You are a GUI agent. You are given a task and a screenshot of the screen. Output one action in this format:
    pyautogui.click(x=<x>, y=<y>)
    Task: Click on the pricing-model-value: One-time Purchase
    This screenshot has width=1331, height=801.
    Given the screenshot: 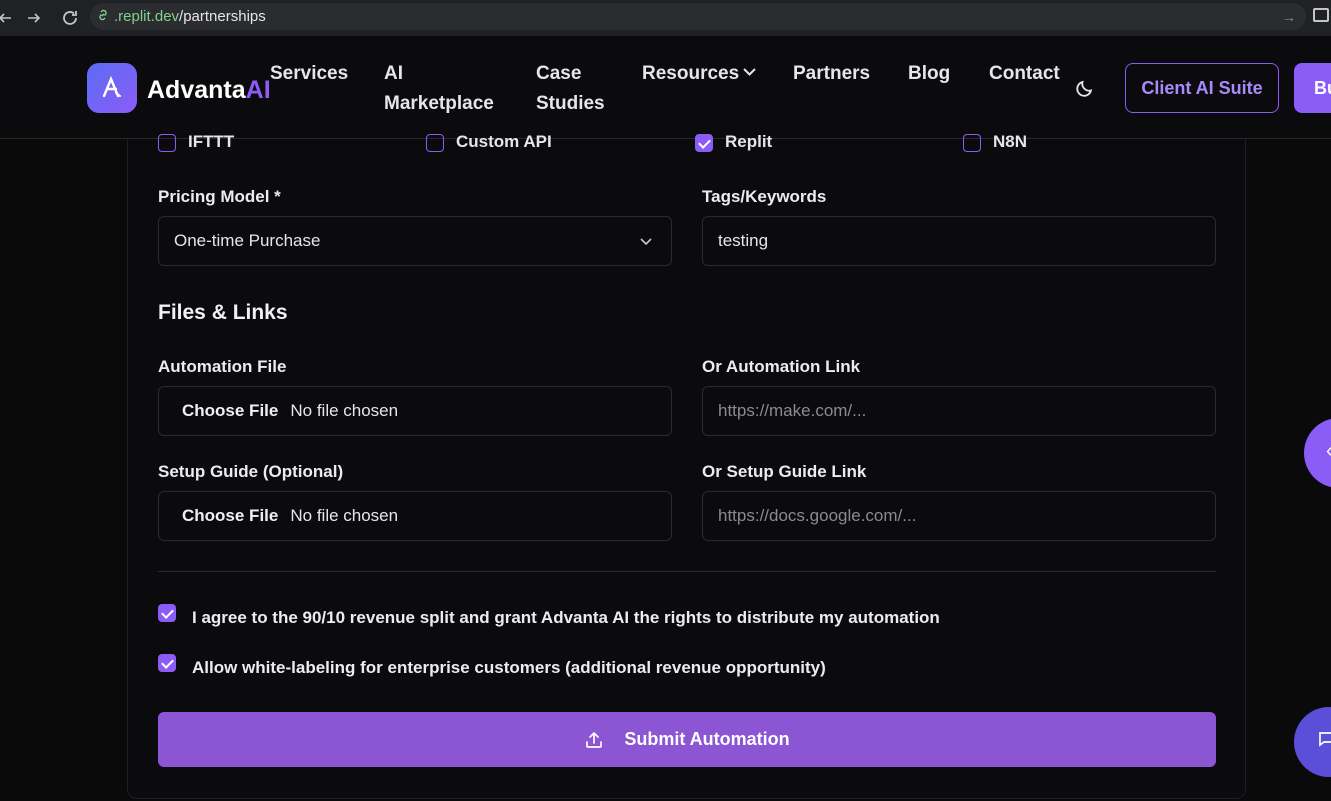 What is the action you would take?
    pyautogui.click(x=247, y=240)
    